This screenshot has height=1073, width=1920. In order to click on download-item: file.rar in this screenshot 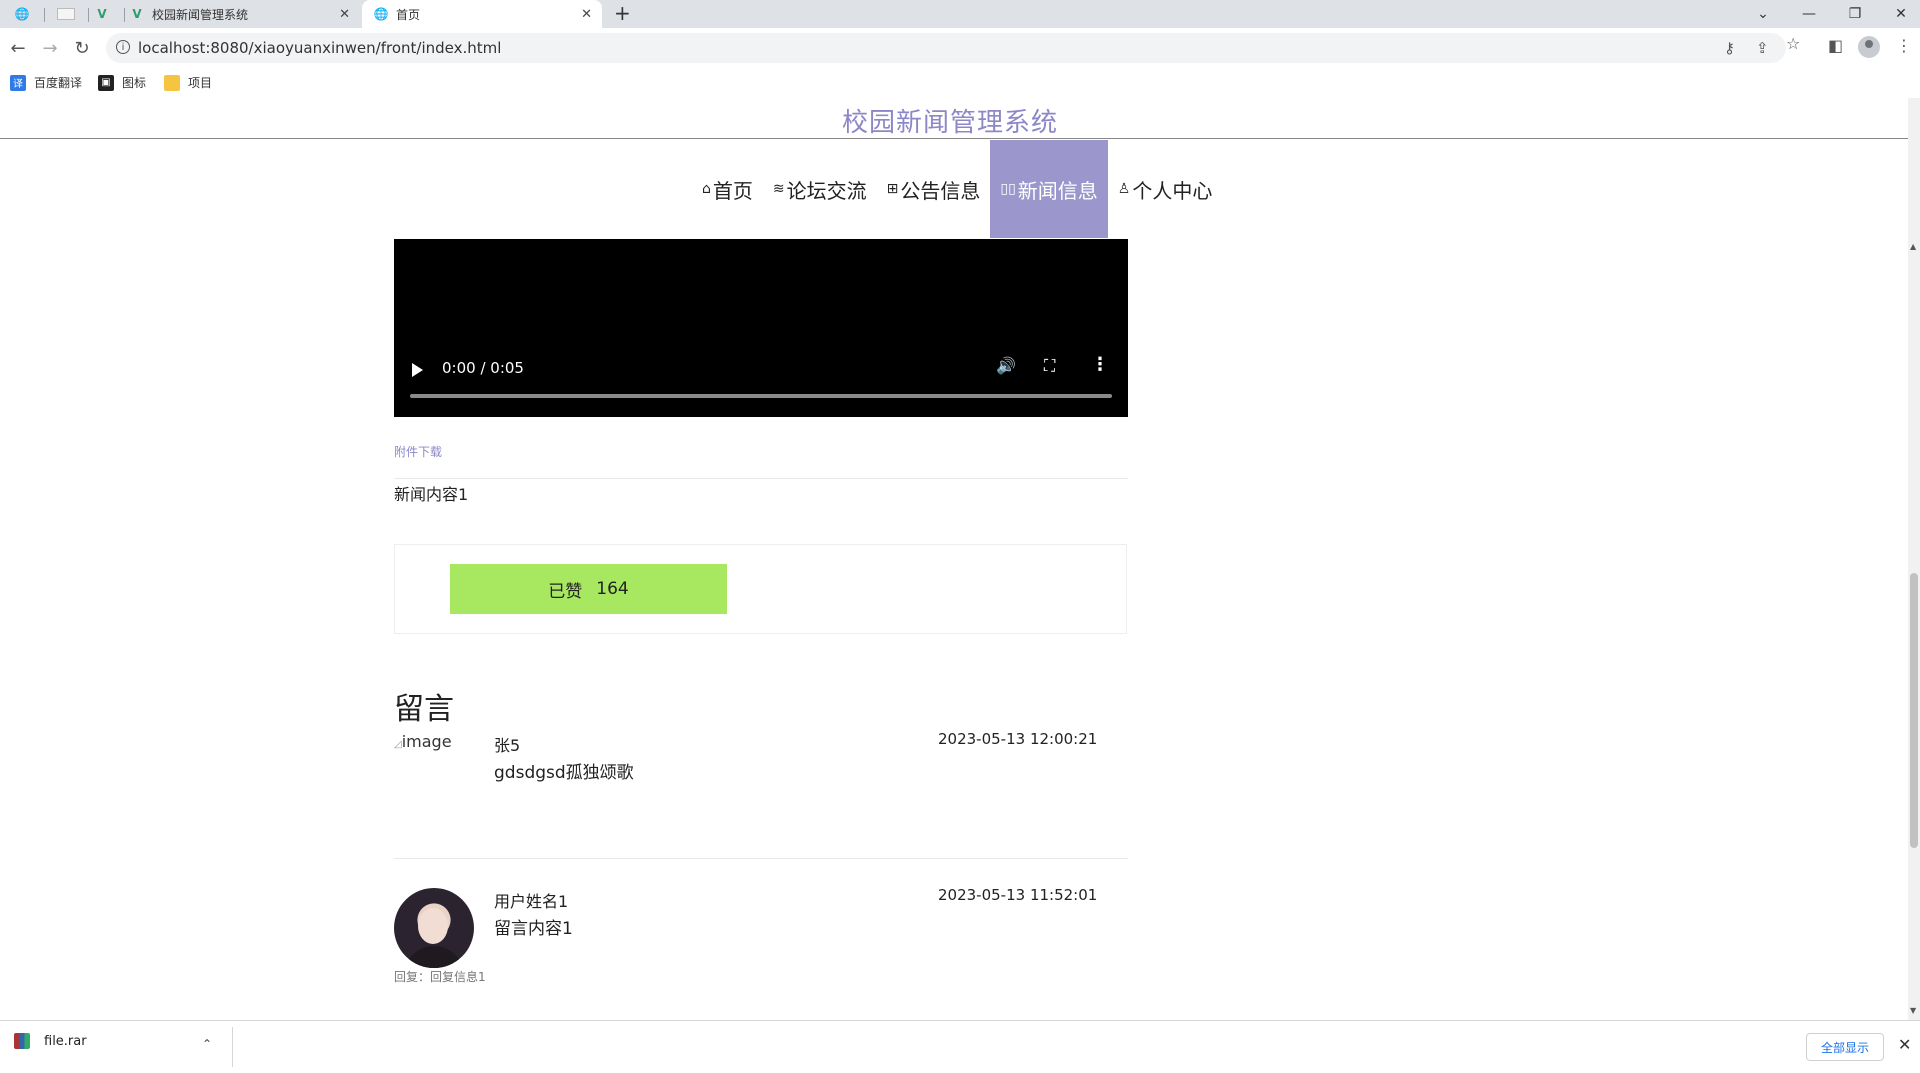, I will do `click(50, 1041)`.